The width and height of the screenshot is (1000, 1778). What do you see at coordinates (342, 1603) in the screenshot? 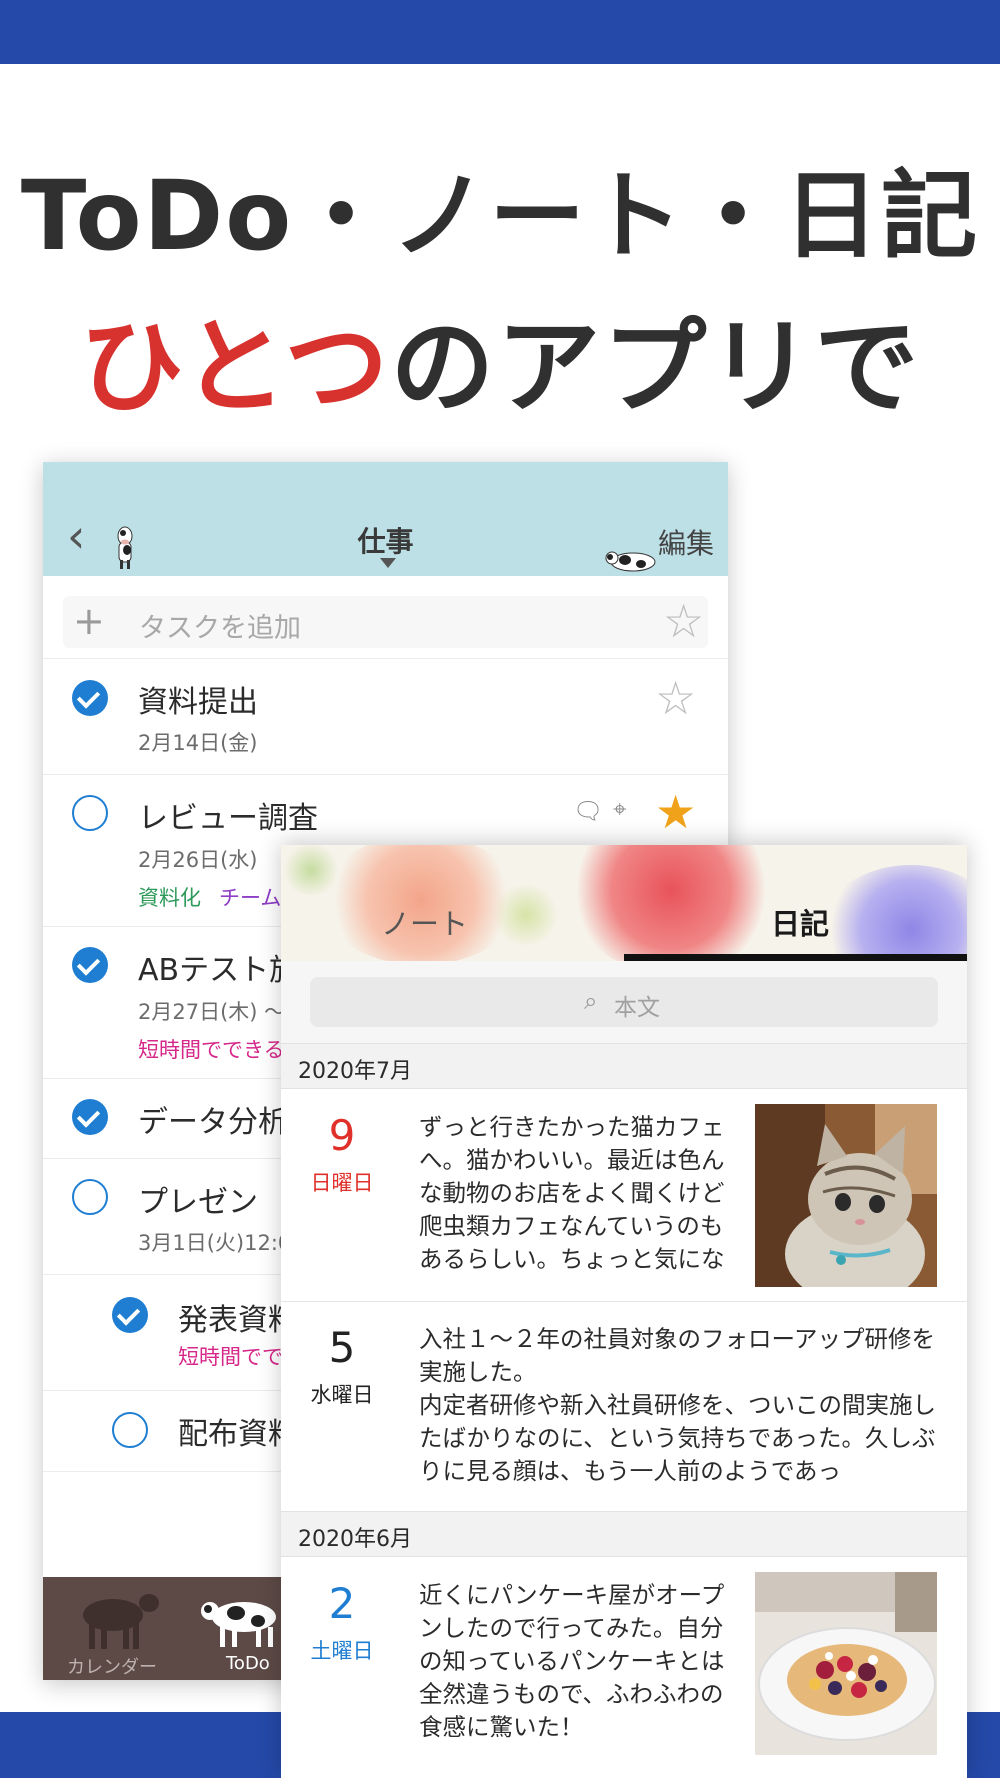
I see `entry-day: 2` at bounding box center [342, 1603].